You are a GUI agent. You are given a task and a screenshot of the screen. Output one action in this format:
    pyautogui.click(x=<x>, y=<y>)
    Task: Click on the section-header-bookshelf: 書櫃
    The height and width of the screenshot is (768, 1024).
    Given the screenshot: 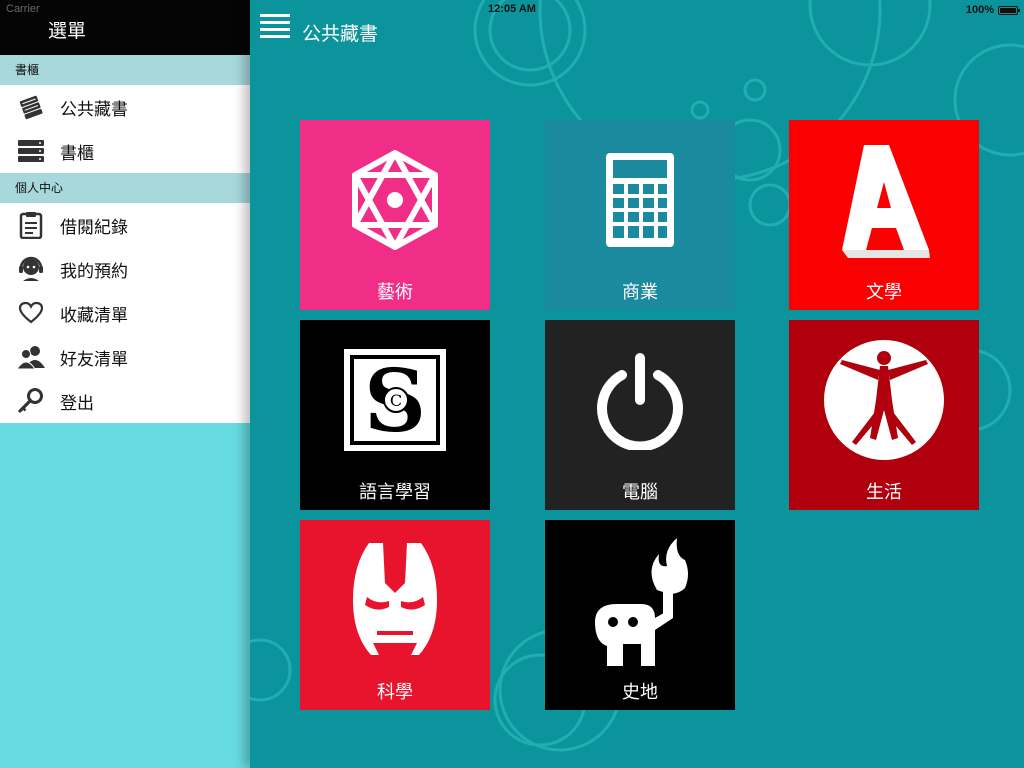 What is the action you would take?
    pyautogui.click(x=125, y=70)
    